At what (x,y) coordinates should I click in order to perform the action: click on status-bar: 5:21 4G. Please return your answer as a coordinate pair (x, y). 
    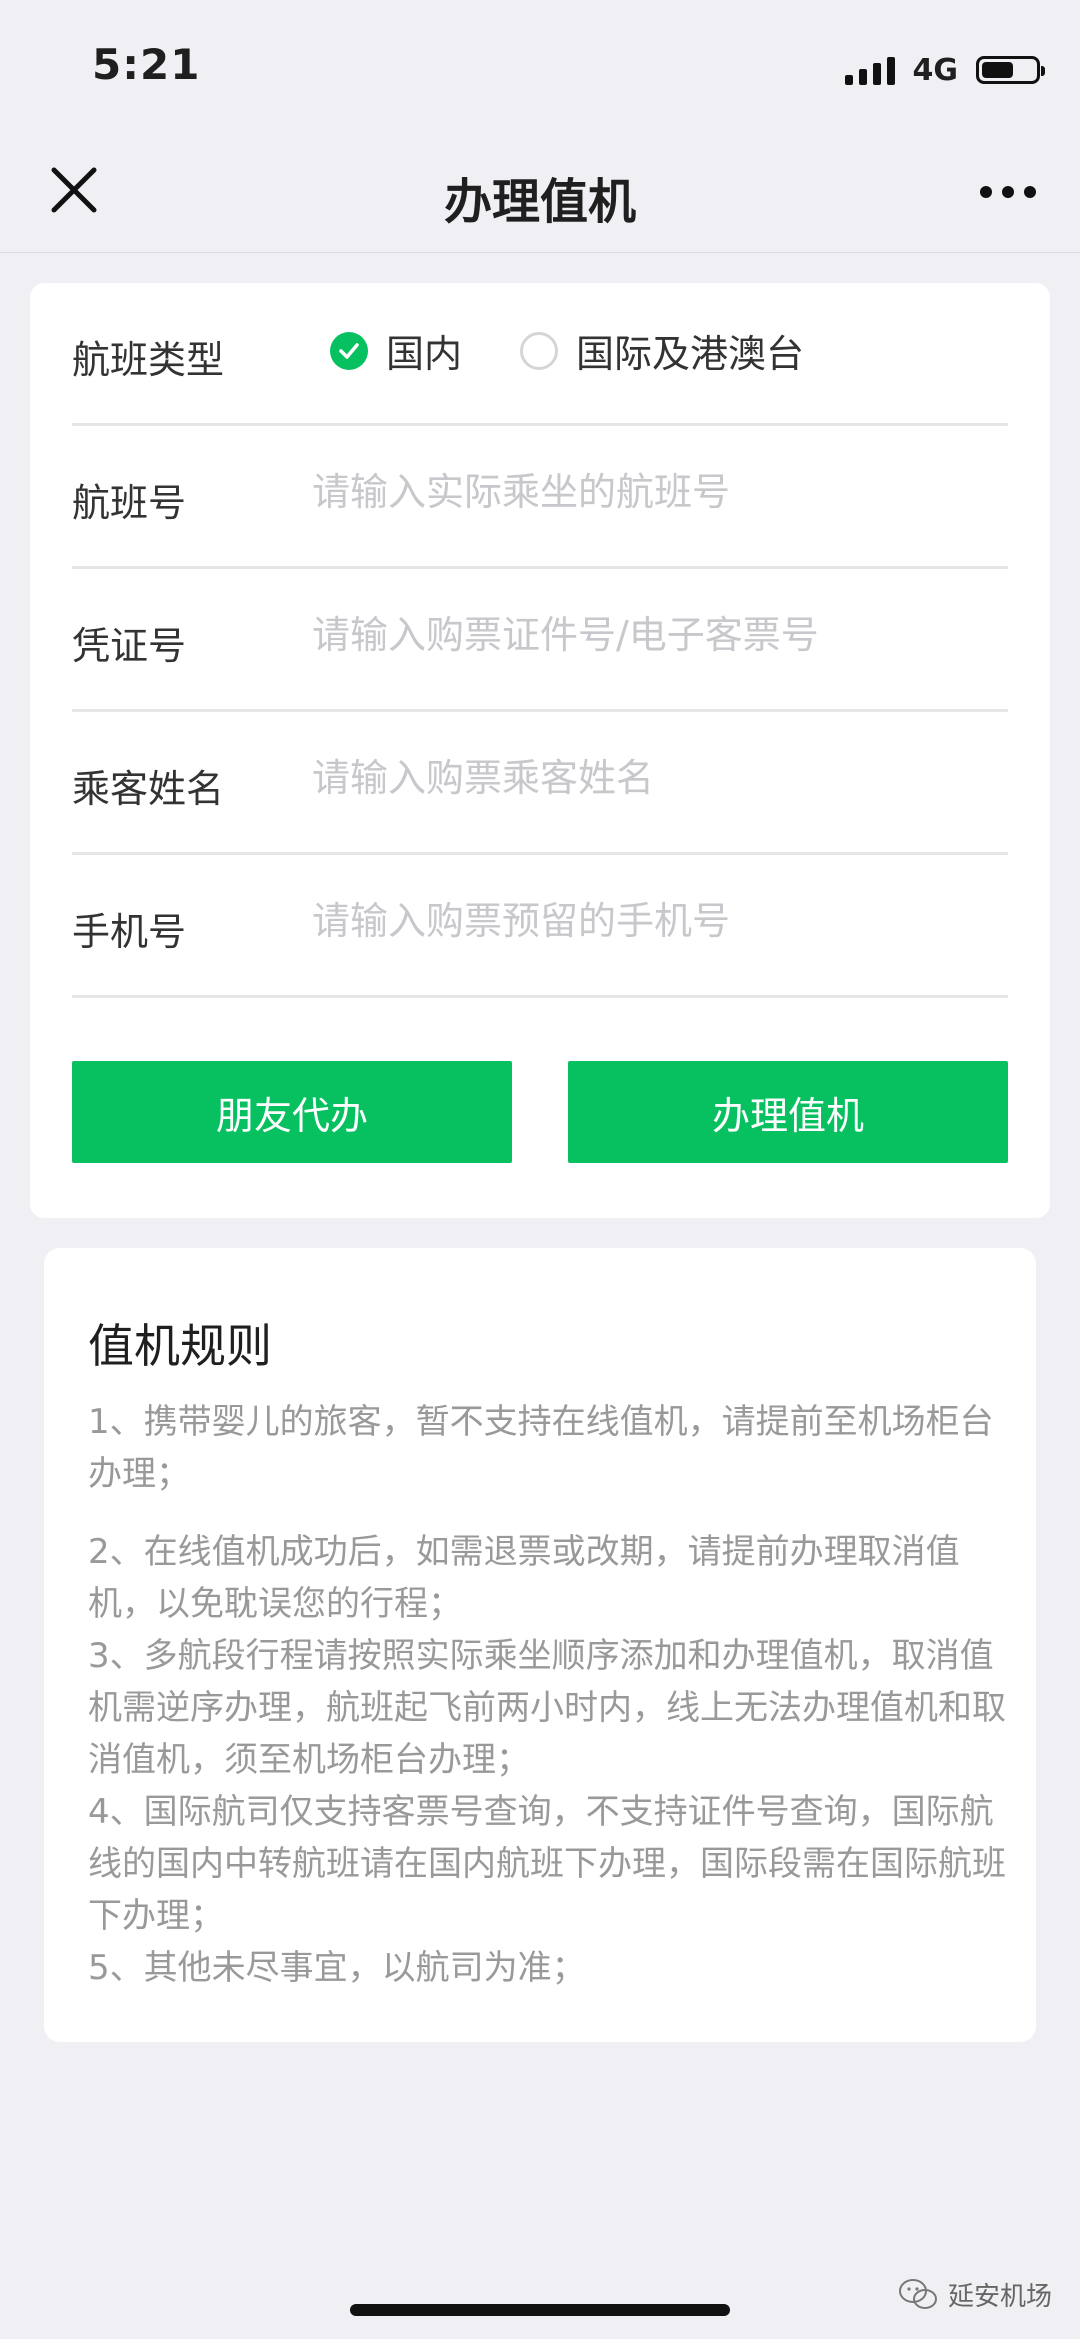
    Looking at the image, I should click on (540, 70).